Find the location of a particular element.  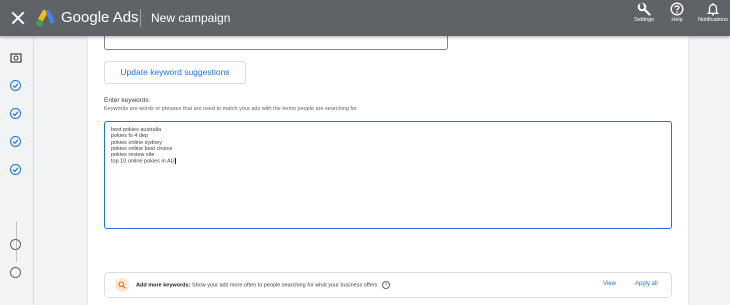

settings-label: Settings is located at coordinates (644, 20).